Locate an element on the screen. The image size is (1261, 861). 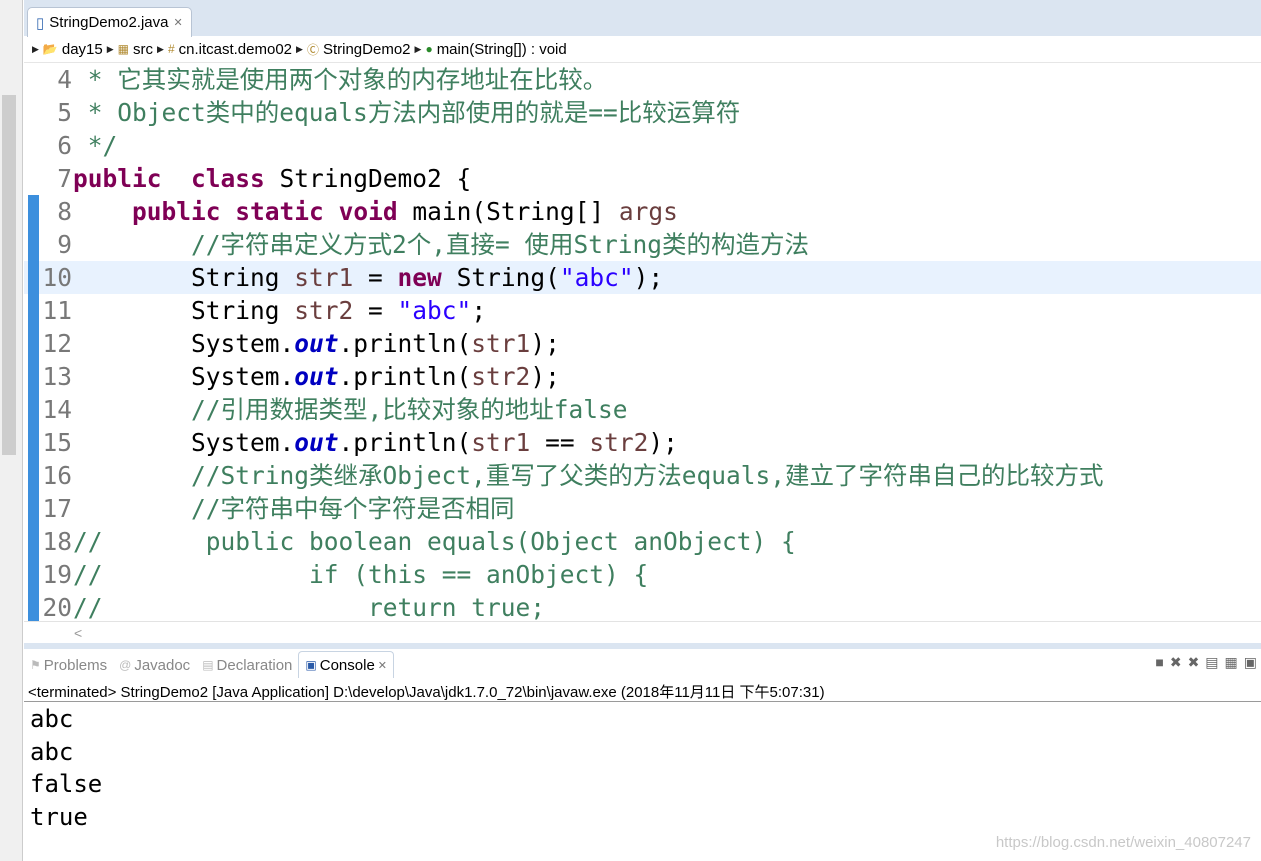
code-line: 19// if (this == anObject) { is located at coordinates (642, 574).